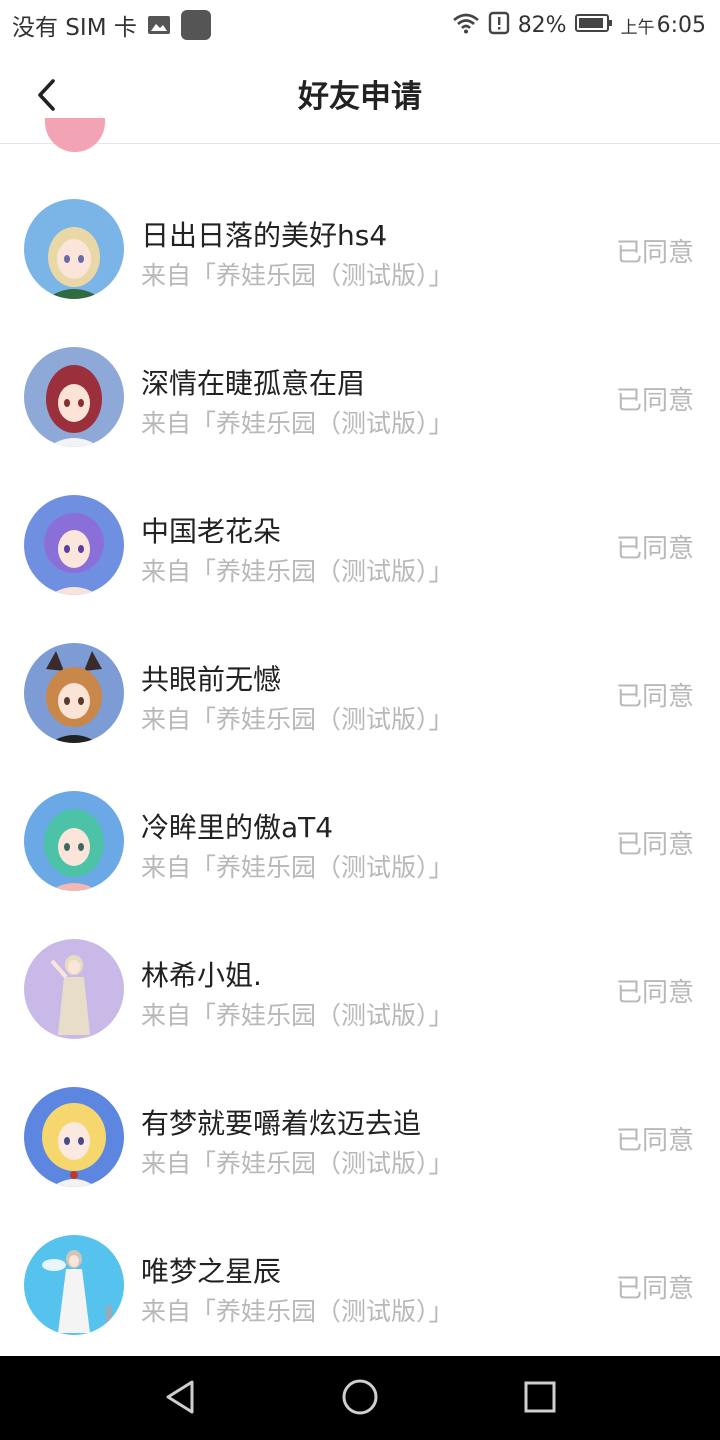 Image resolution: width=720 pixels, height=1440 pixels. Describe the element at coordinates (360, 25) in the screenshot. I see `status-bar: 没有 SIM 卡 82% 上午 6:05` at that location.